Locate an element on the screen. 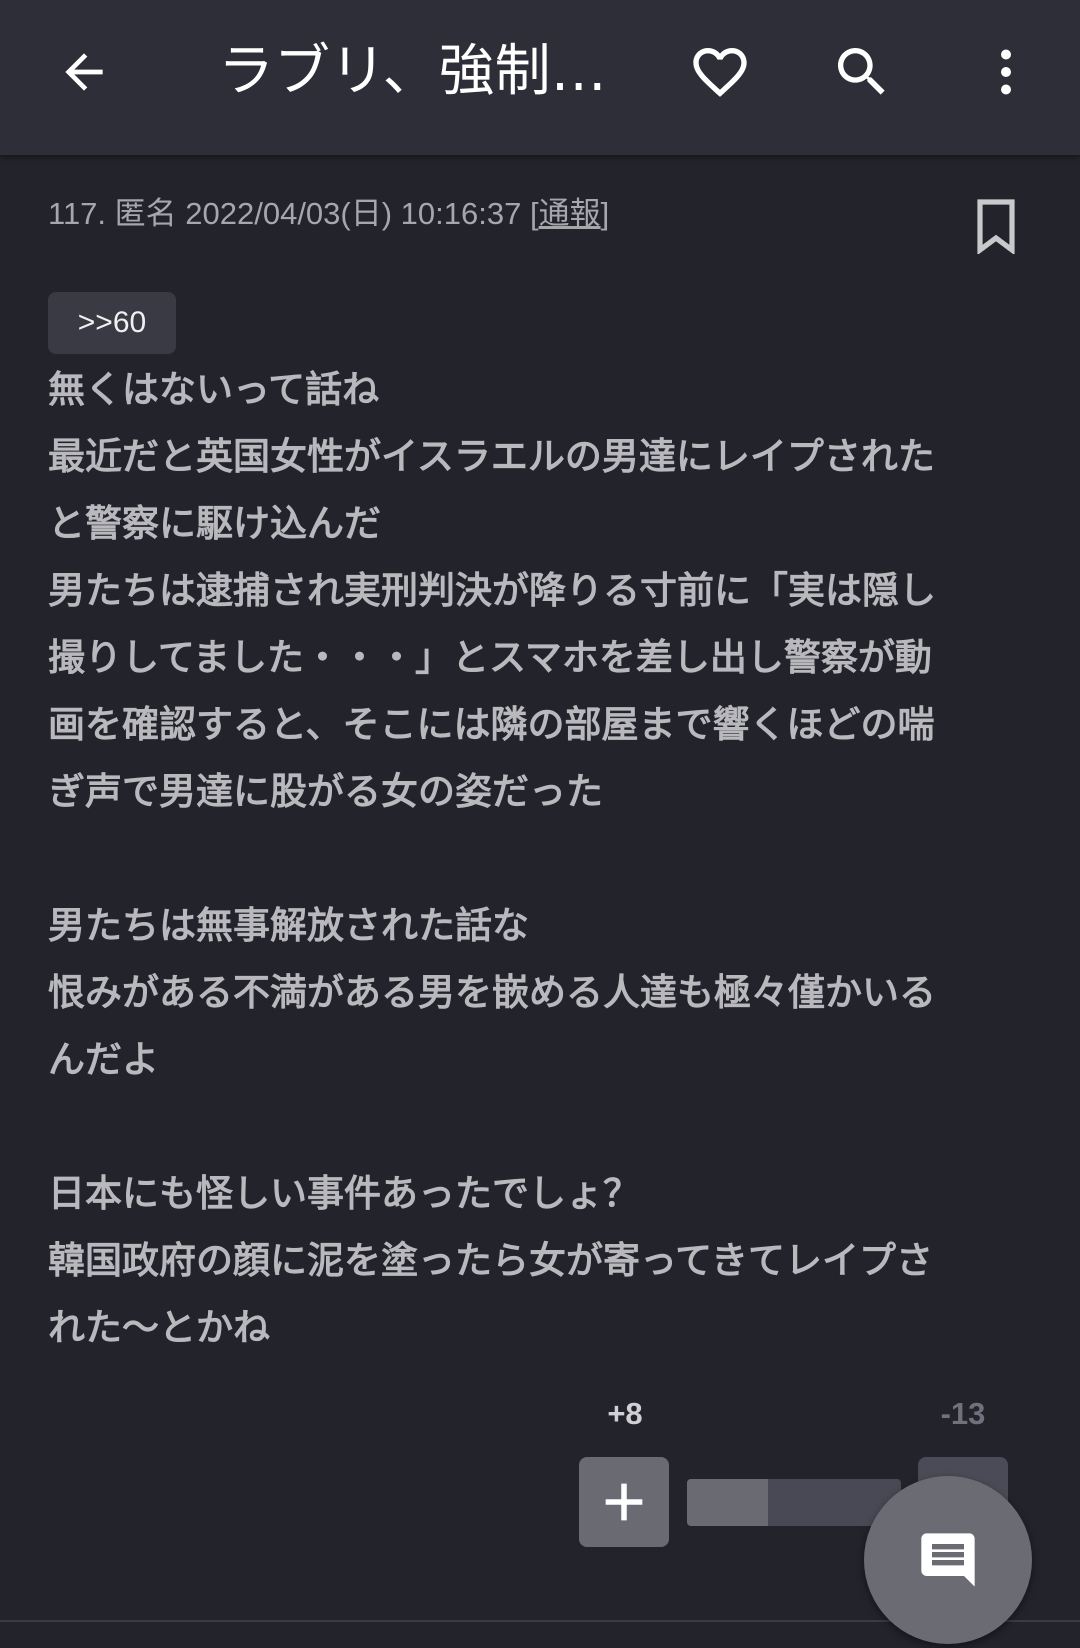 The height and width of the screenshot is (1648, 1080). report-link: 通報 is located at coordinates (570, 213).